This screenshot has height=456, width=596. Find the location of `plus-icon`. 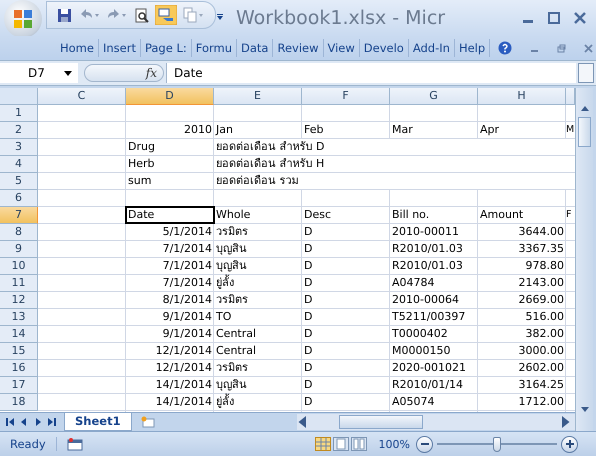

plus-icon is located at coordinates (570, 444).